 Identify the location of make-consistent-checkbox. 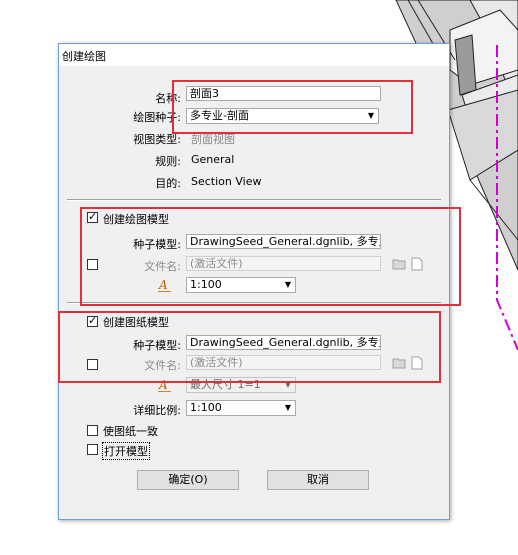
(92, 430).